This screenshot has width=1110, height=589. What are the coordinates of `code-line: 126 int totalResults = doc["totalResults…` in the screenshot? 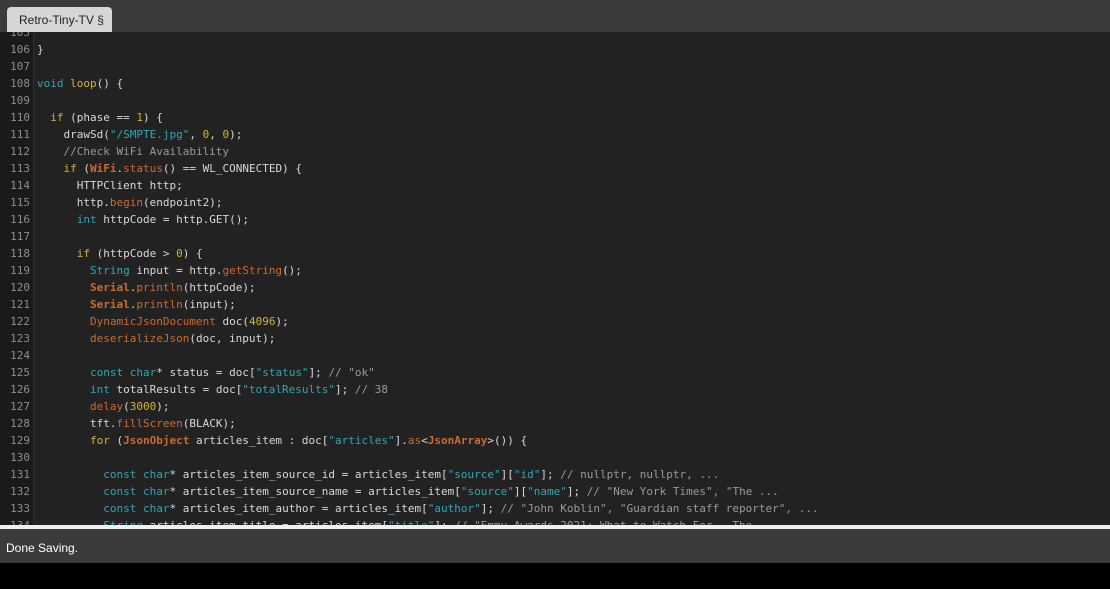 It's located at (555, 389).